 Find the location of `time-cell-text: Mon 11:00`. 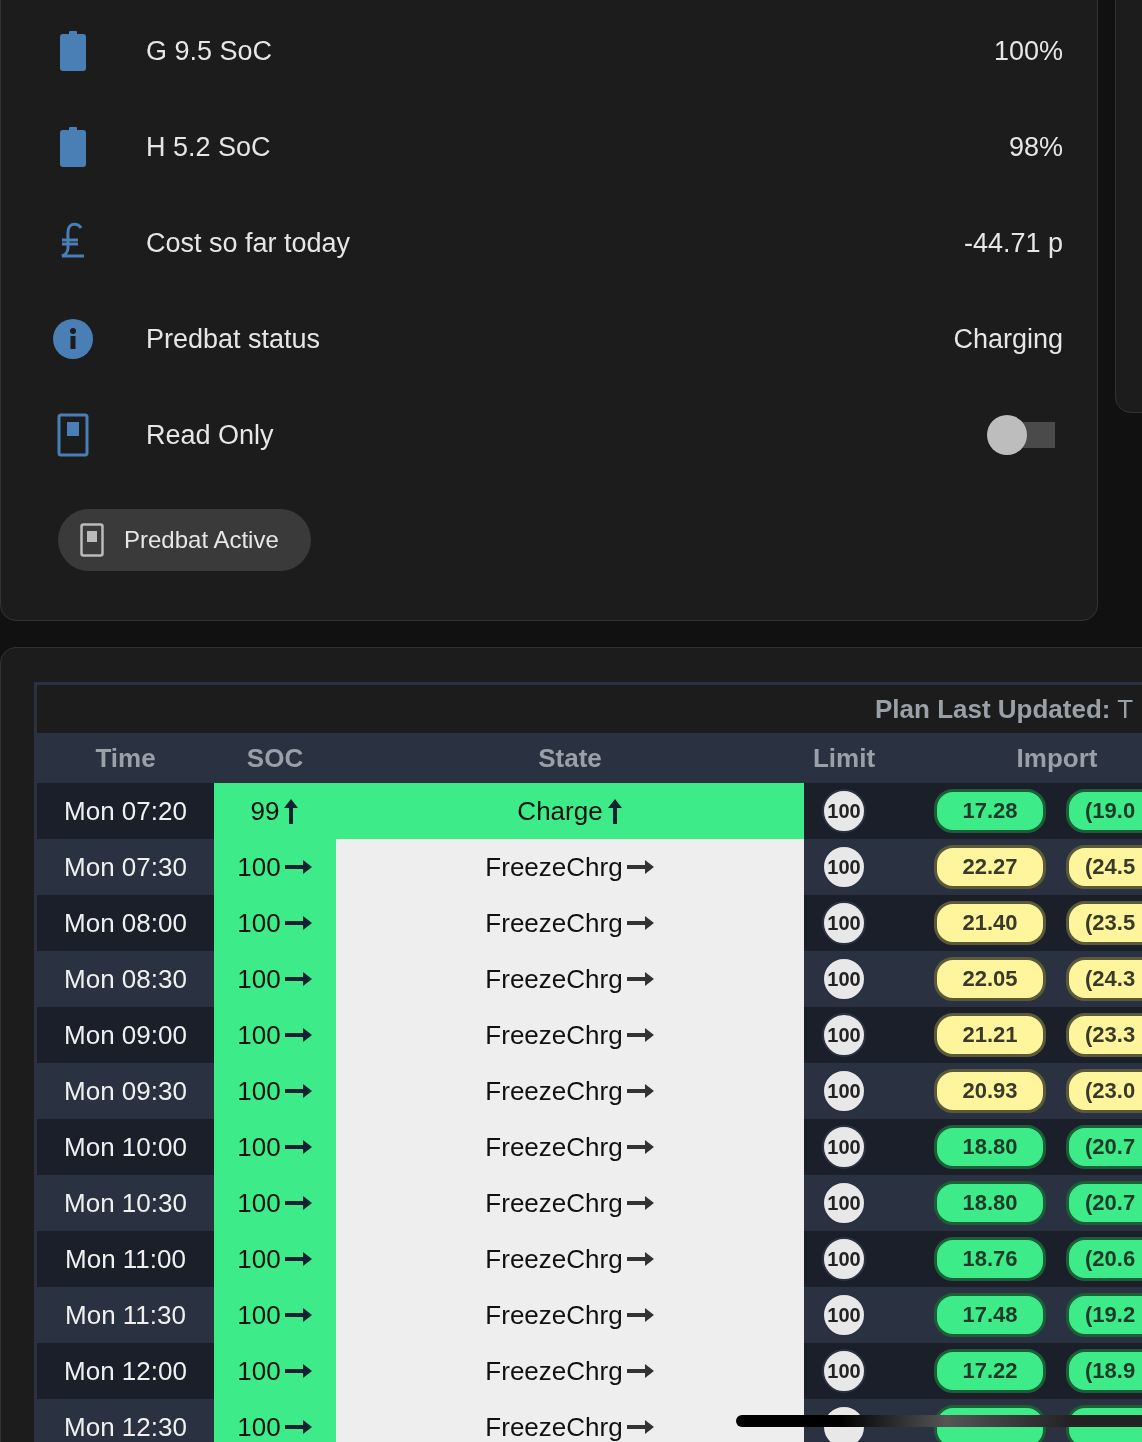

time-cell-text: Mon 11:00 is located at coordinates (125, 1259).